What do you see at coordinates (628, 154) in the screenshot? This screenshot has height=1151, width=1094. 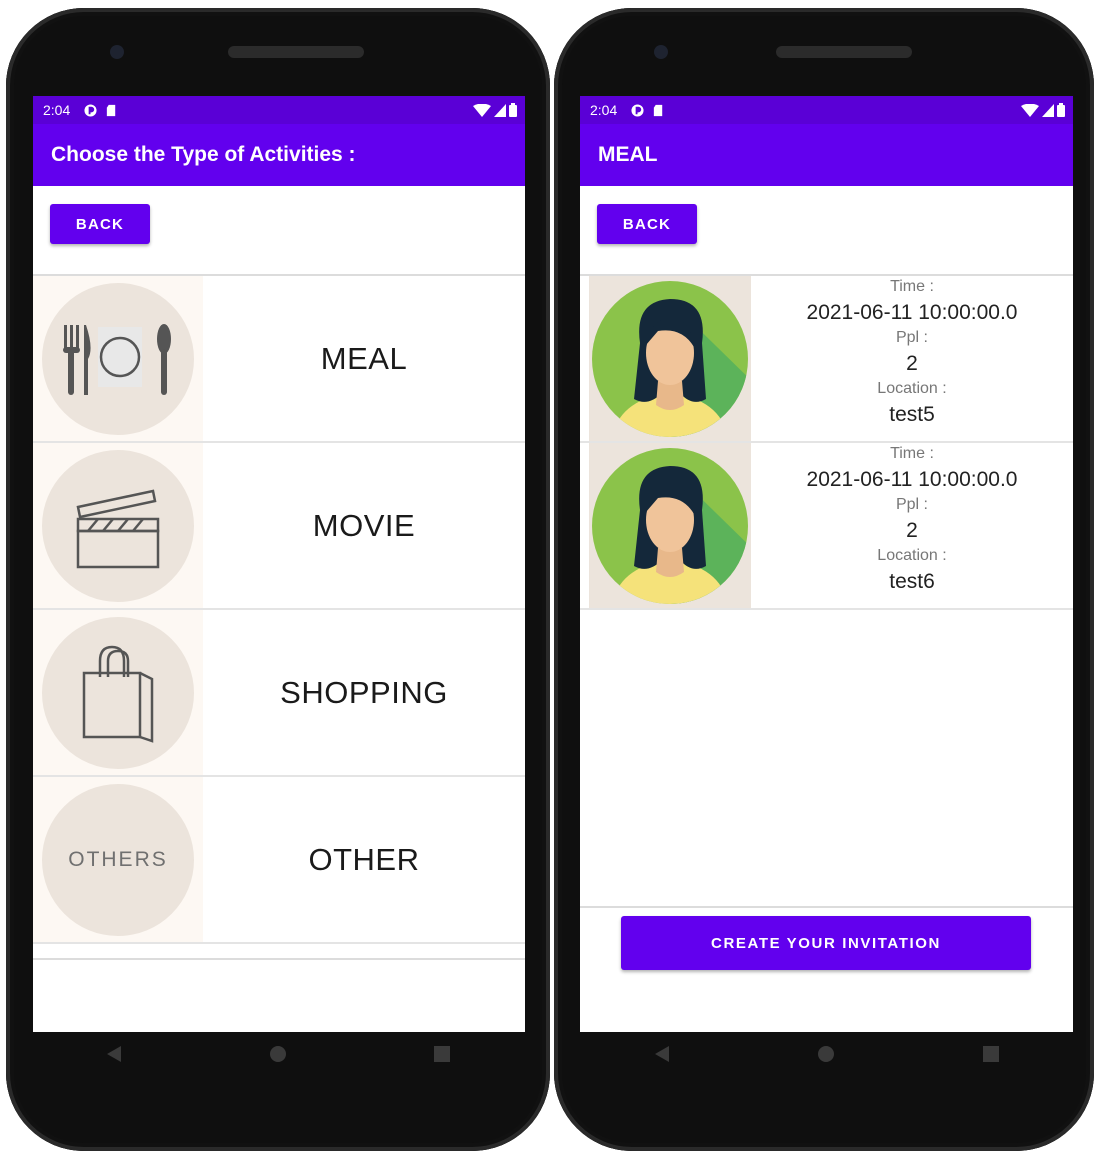 I see `page-title: MEAL` at bounding box center [628, 154].